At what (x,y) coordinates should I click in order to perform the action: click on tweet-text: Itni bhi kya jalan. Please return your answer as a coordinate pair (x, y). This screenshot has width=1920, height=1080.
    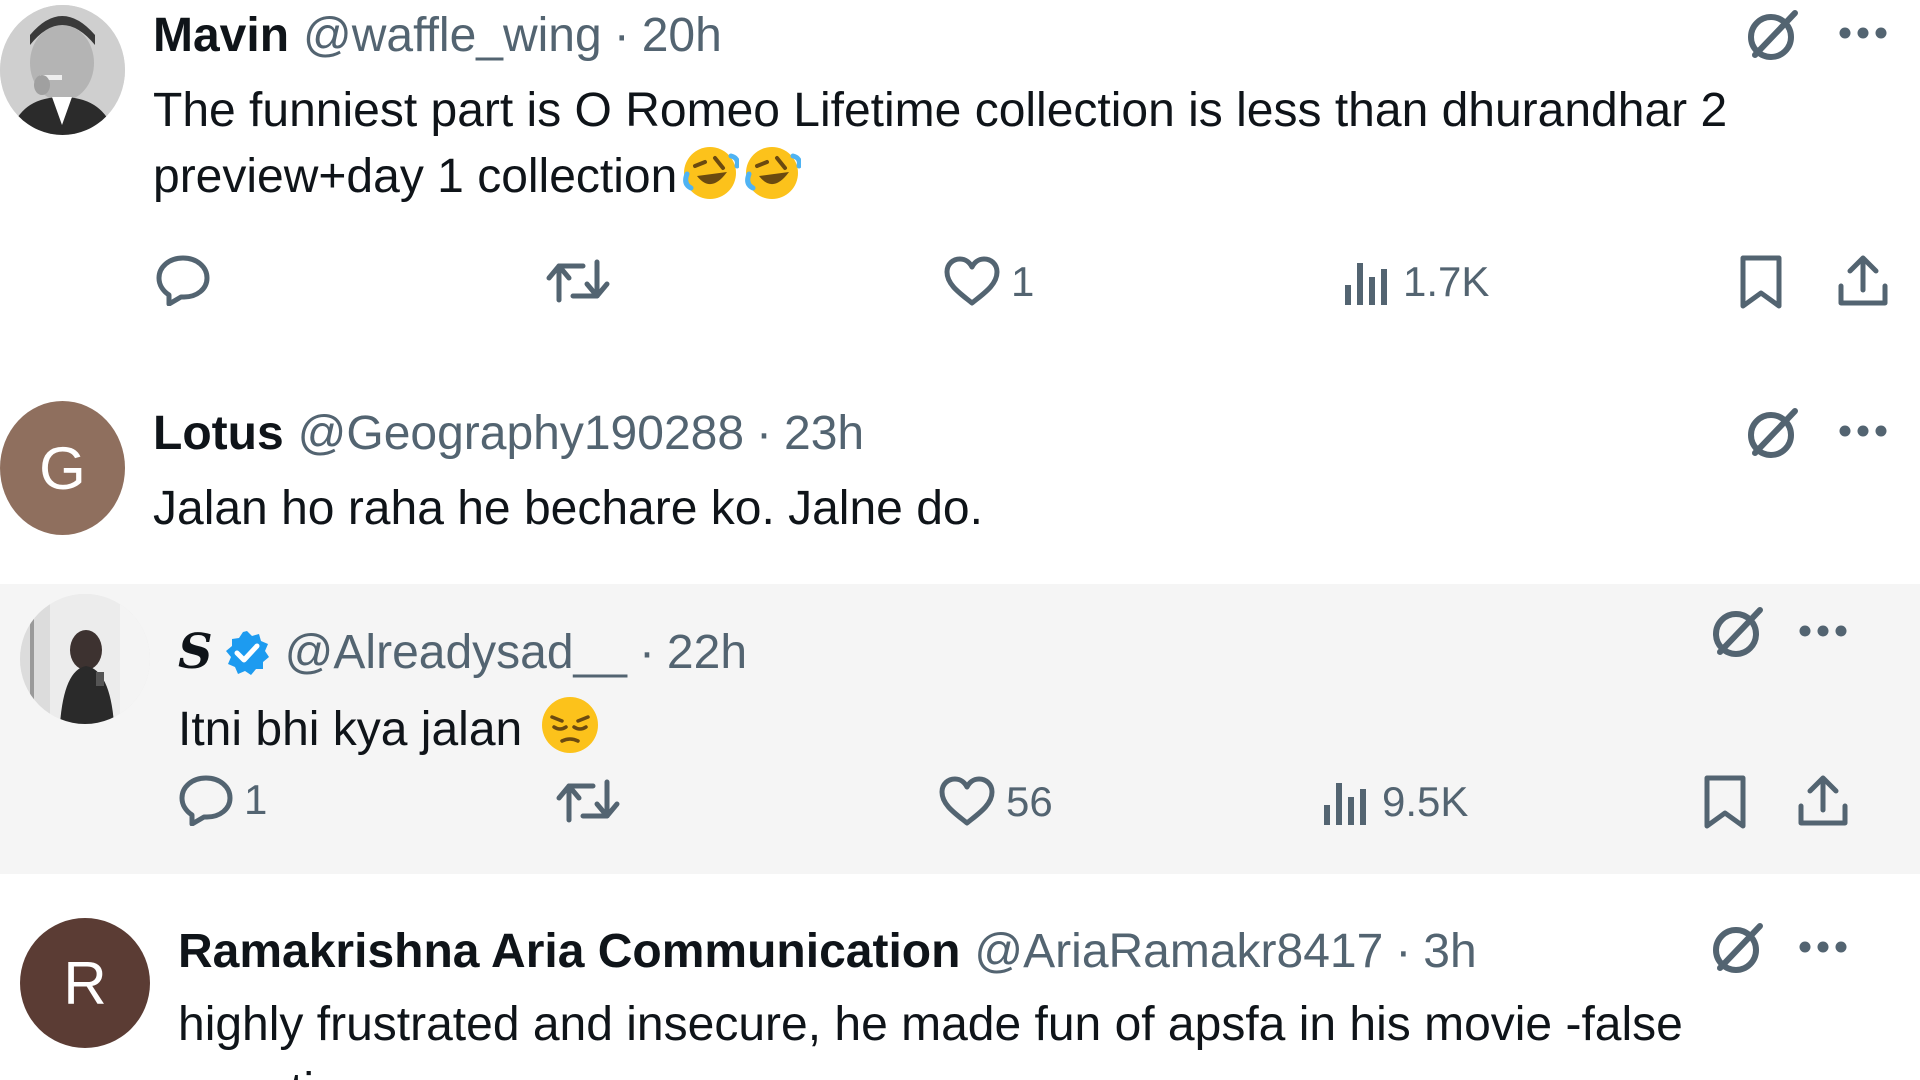
    Looking at the image, I should click on (389, 734).